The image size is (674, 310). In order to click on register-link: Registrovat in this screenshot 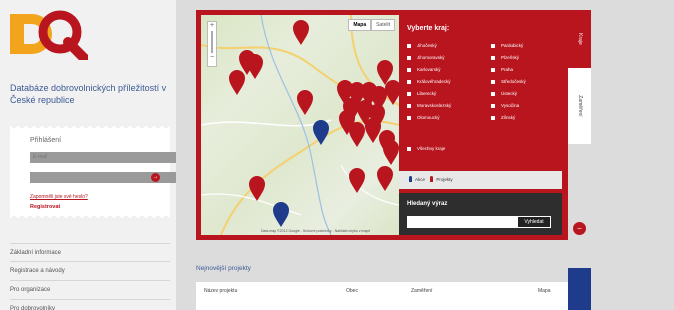, I will do `click(45, 207)`.